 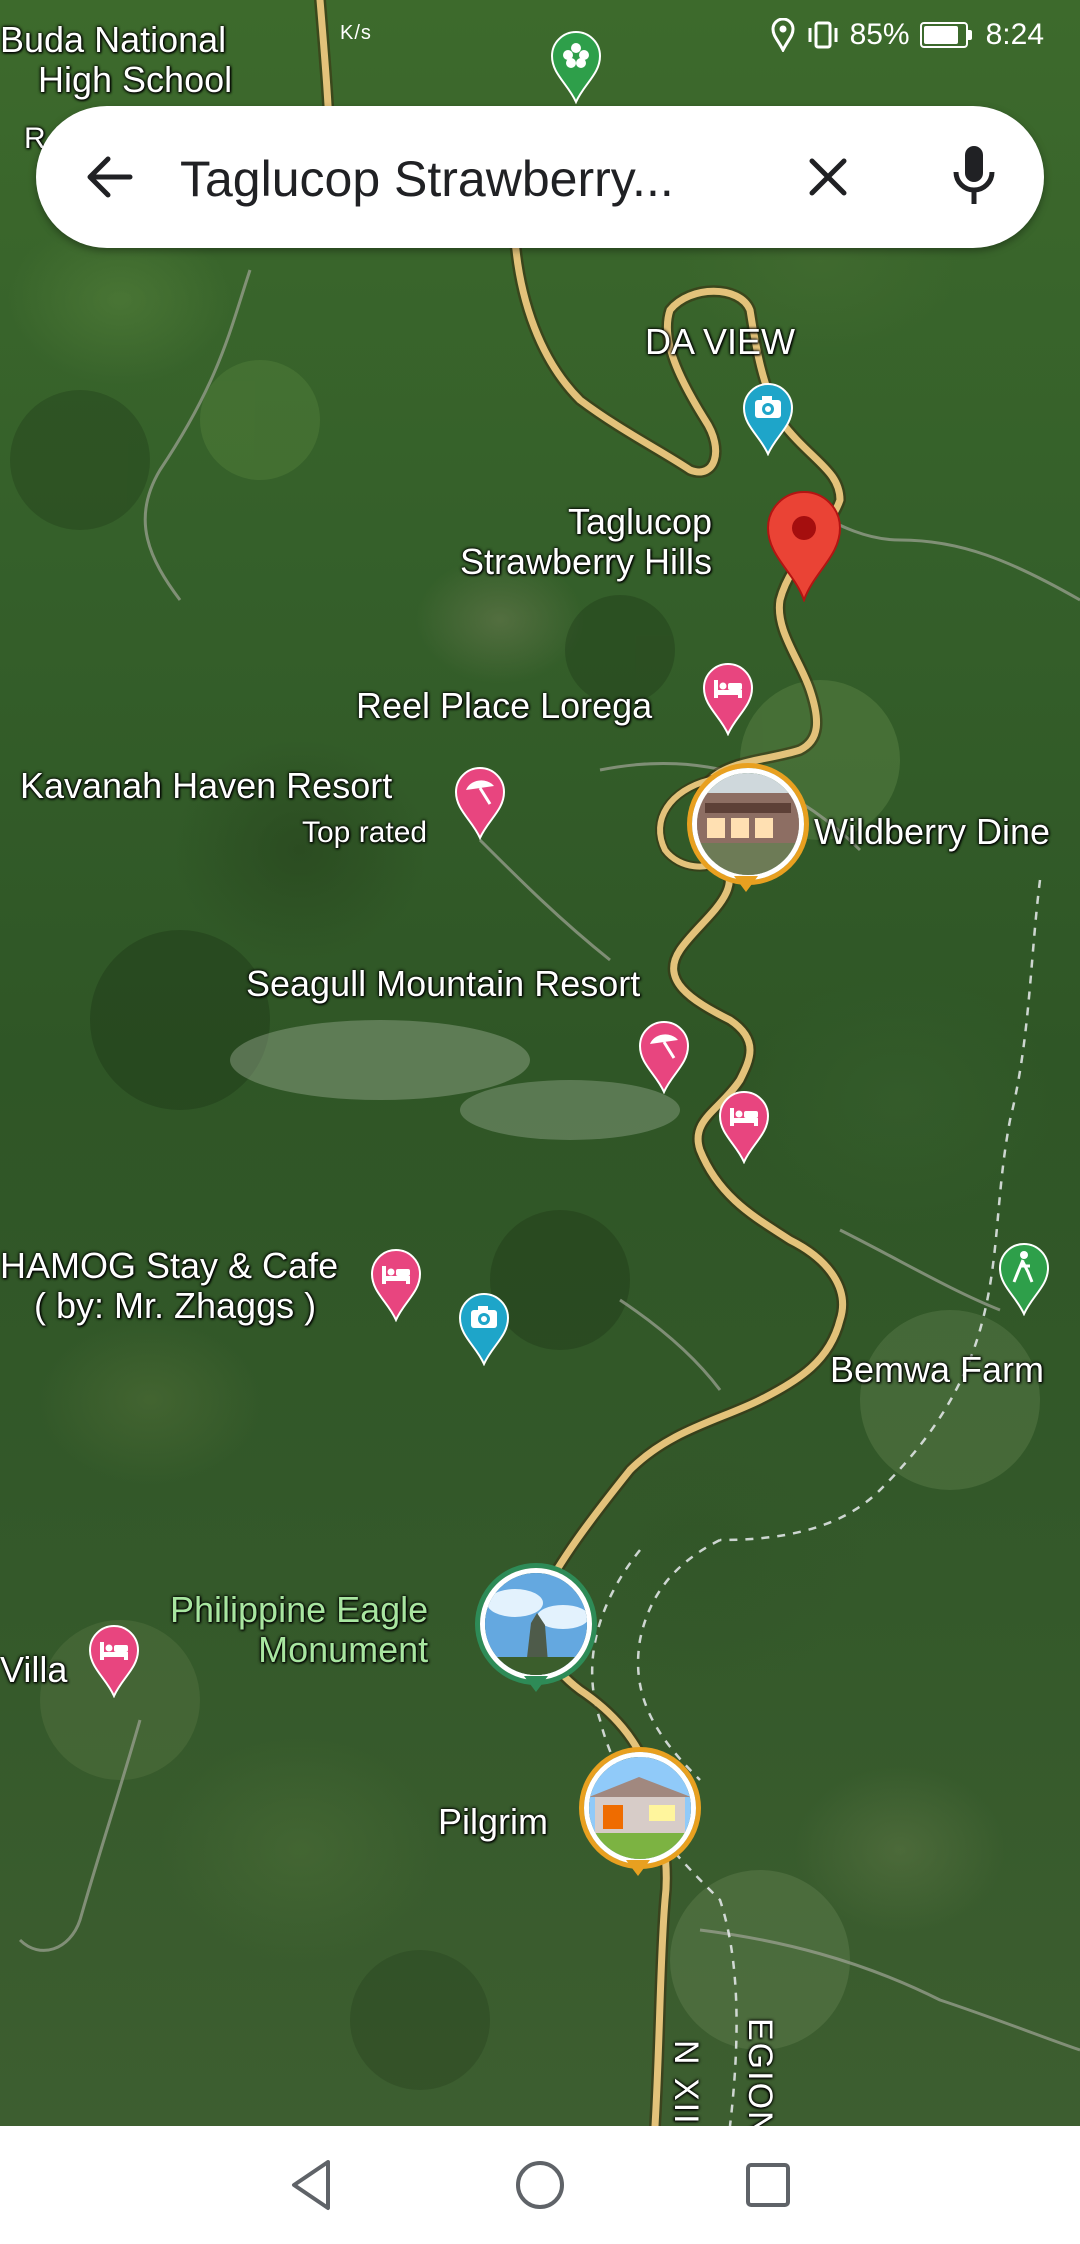 I want to click on taglucop-line2: Strawberry Hills, so click(x=586, y=561).